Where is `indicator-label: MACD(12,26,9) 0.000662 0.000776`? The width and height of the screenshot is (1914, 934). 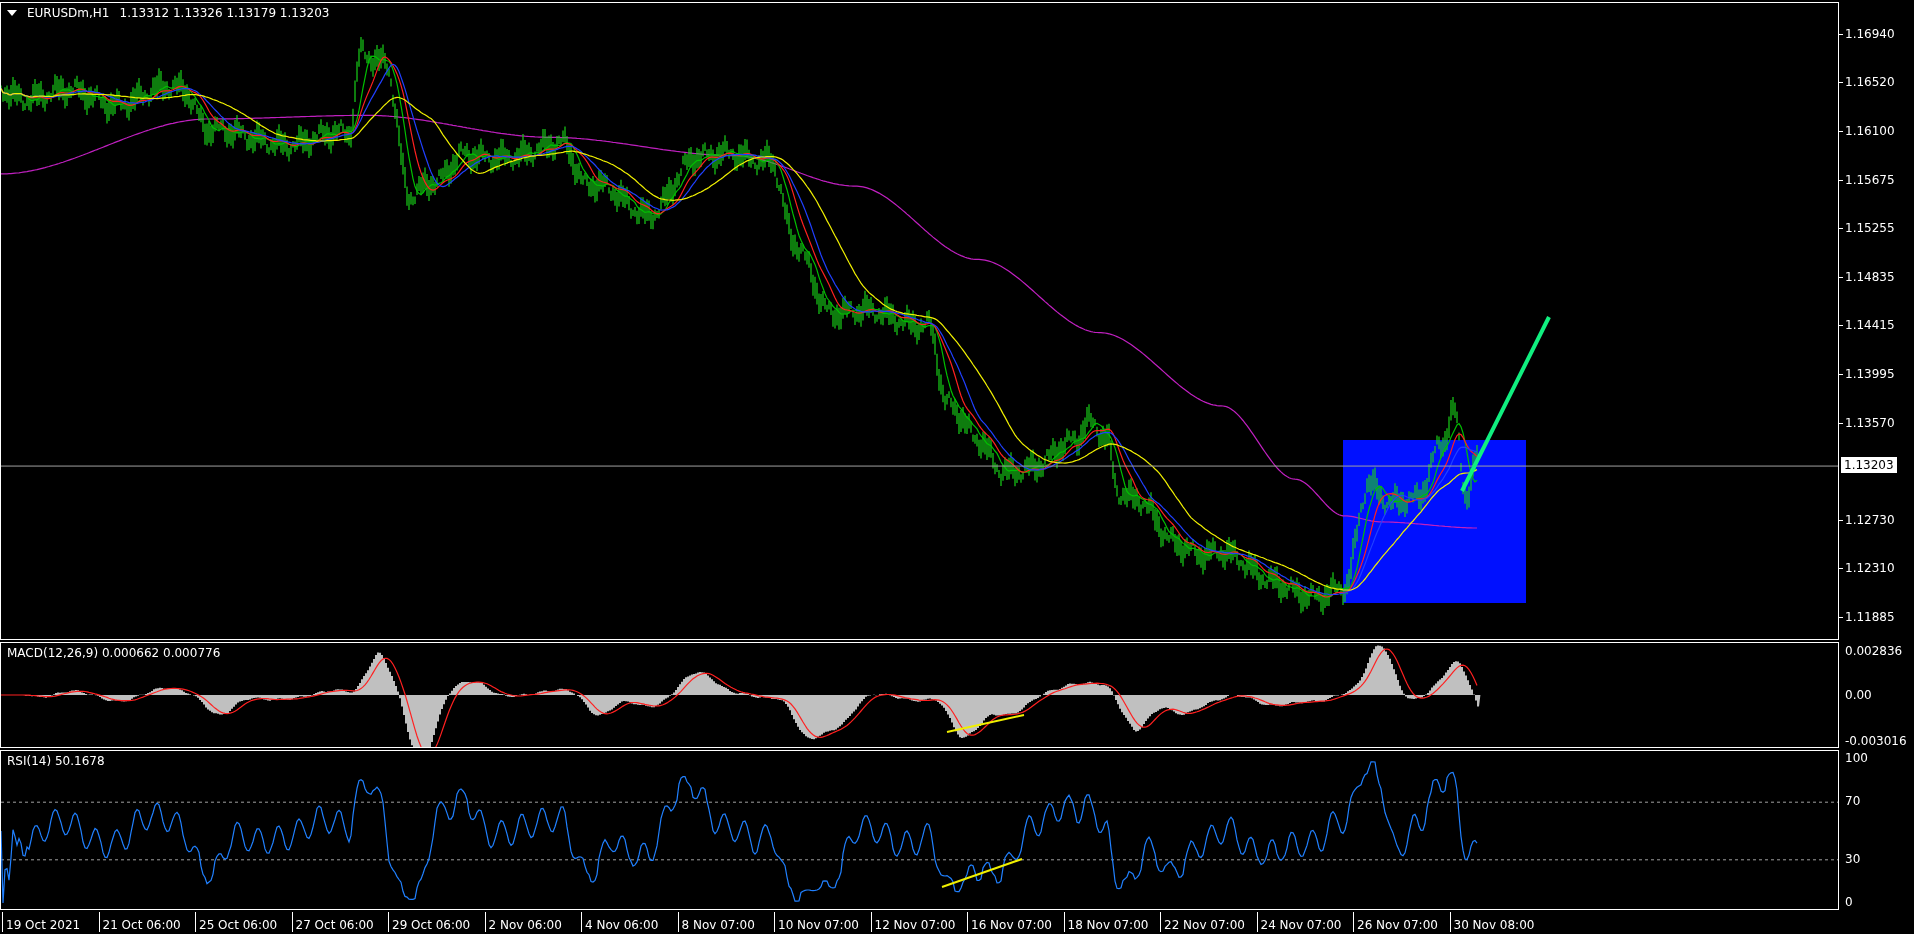 indicator-label: MACD(12,26,9) 0.000662 0.000776 is located at coordinates (114, 653).